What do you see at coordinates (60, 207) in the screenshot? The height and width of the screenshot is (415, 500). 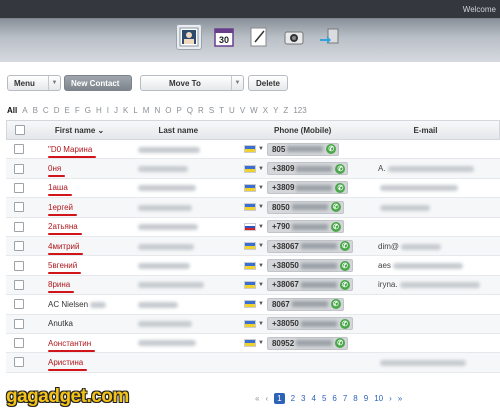 I see `first-name-link: 1ергей` at bounding box center [60, 207].